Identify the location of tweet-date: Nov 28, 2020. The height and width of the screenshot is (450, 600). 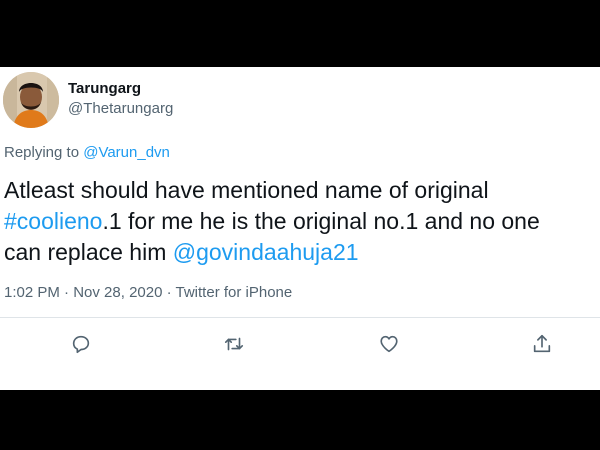
(117, 292).